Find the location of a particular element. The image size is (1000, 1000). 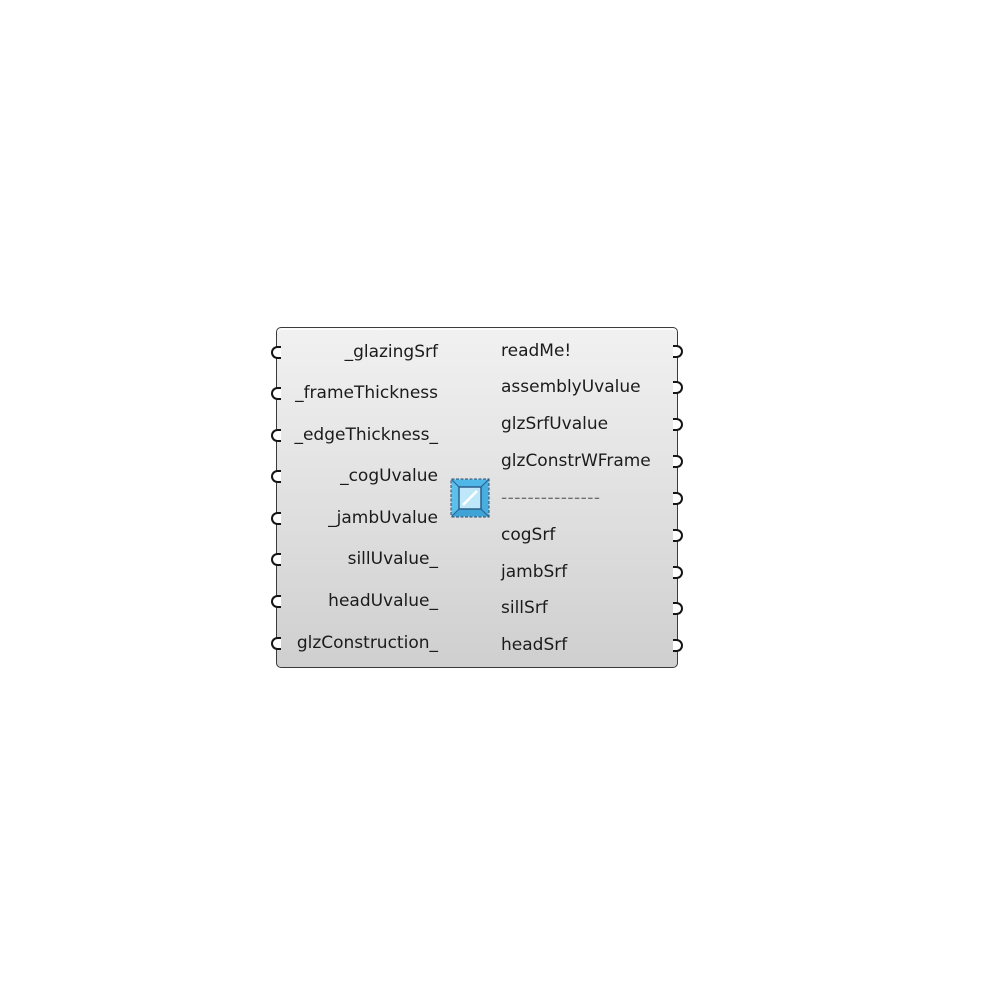

output-param-glz-constr-wframe: glzConstrWFrame is located at coordinates (576, 461).